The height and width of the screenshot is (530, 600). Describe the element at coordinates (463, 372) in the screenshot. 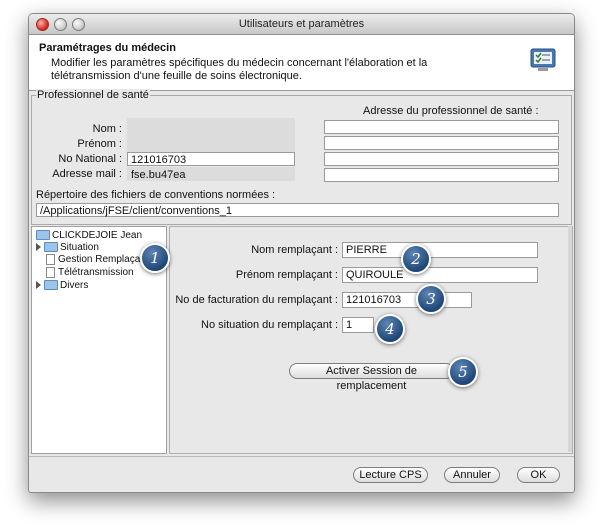

I see `callout-badge-5: 5` at that location.